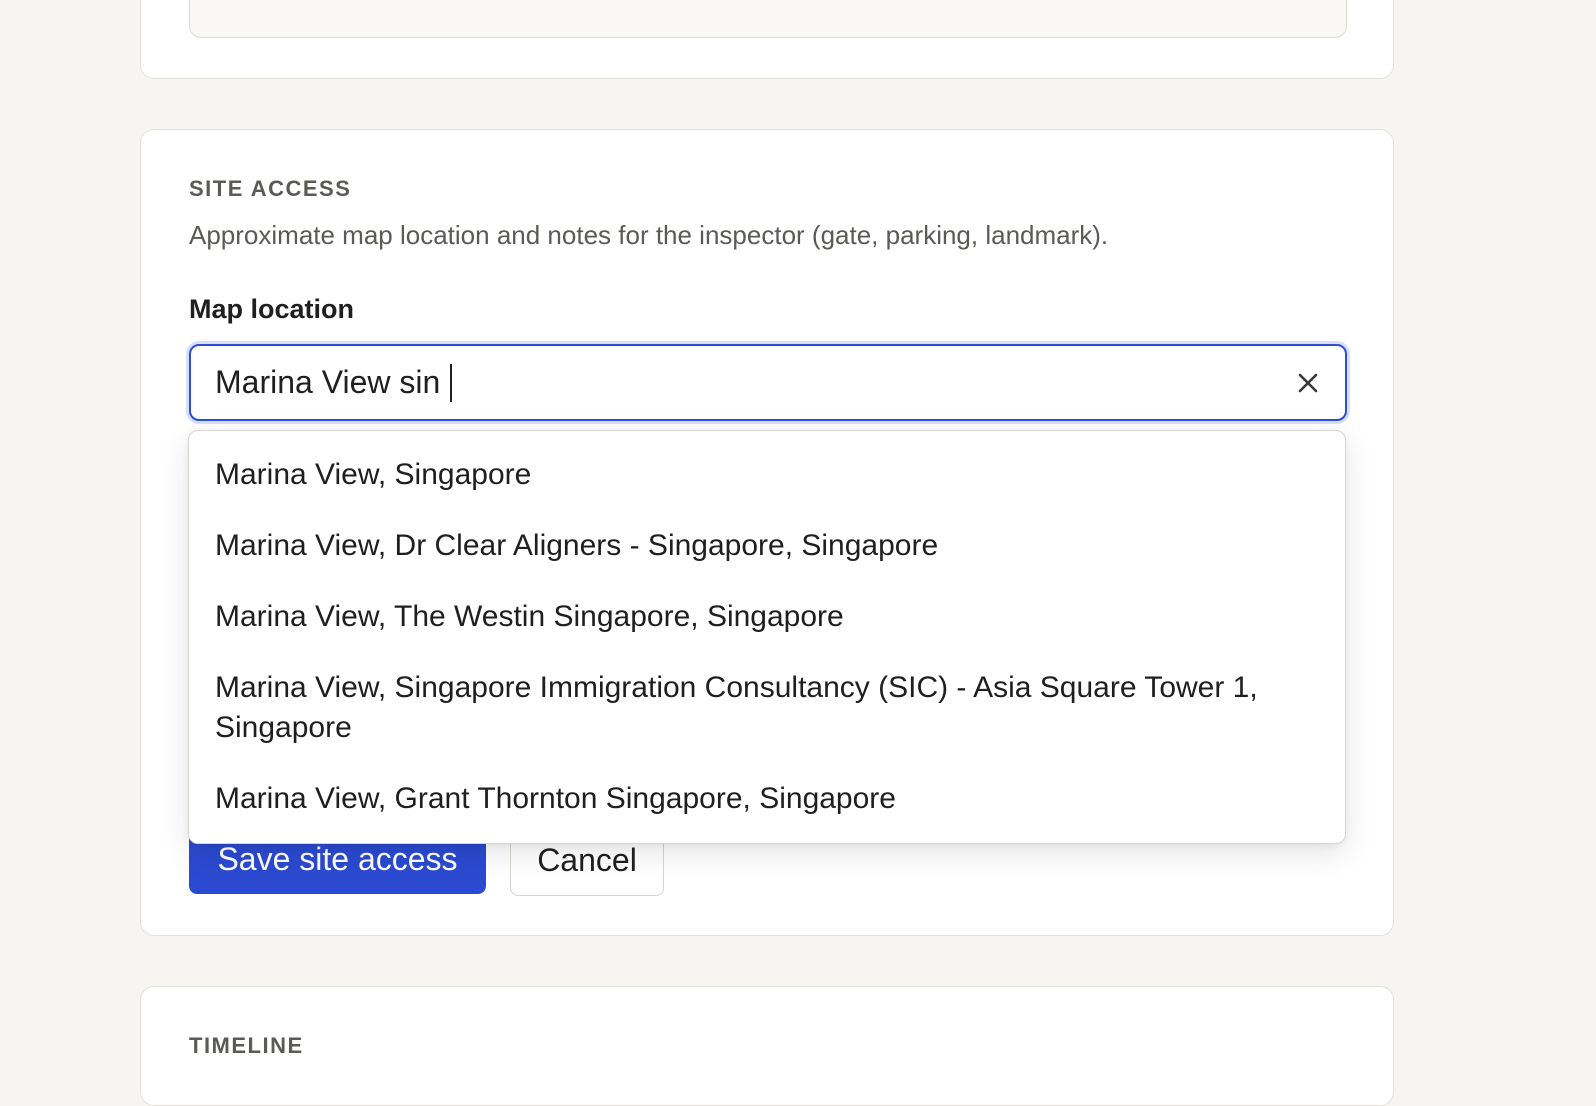 This screenshot has height=1106, width=1596. I want to click on text-caret, so click(451, 383).